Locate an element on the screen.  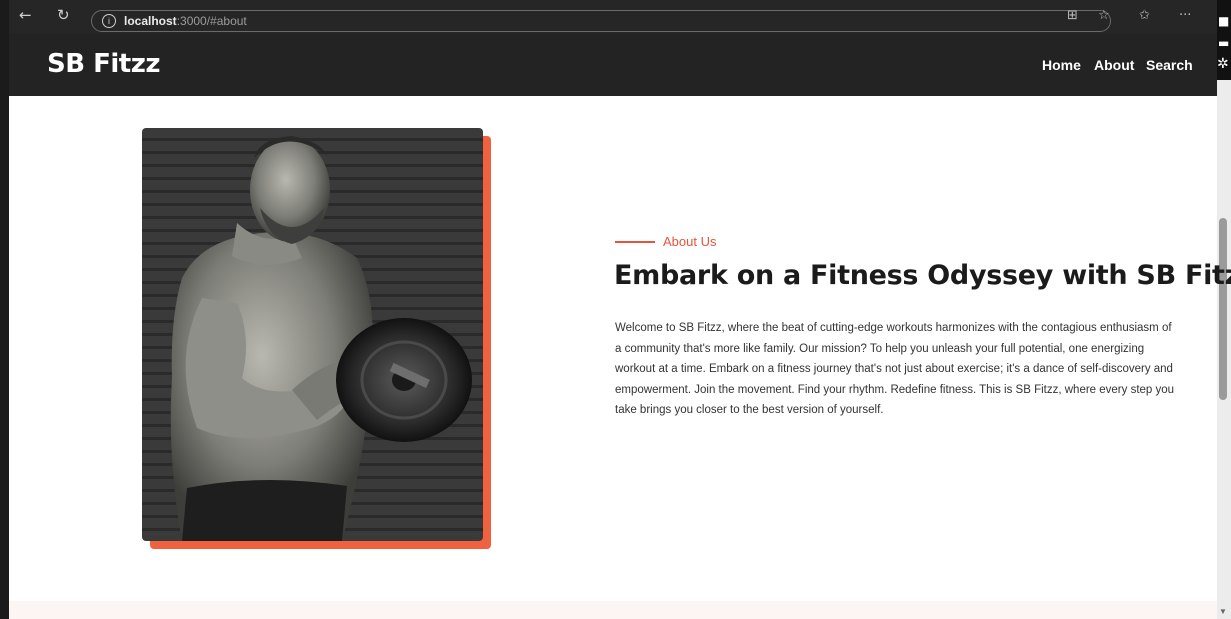
next-section-band is located at coordinates (613, 610).